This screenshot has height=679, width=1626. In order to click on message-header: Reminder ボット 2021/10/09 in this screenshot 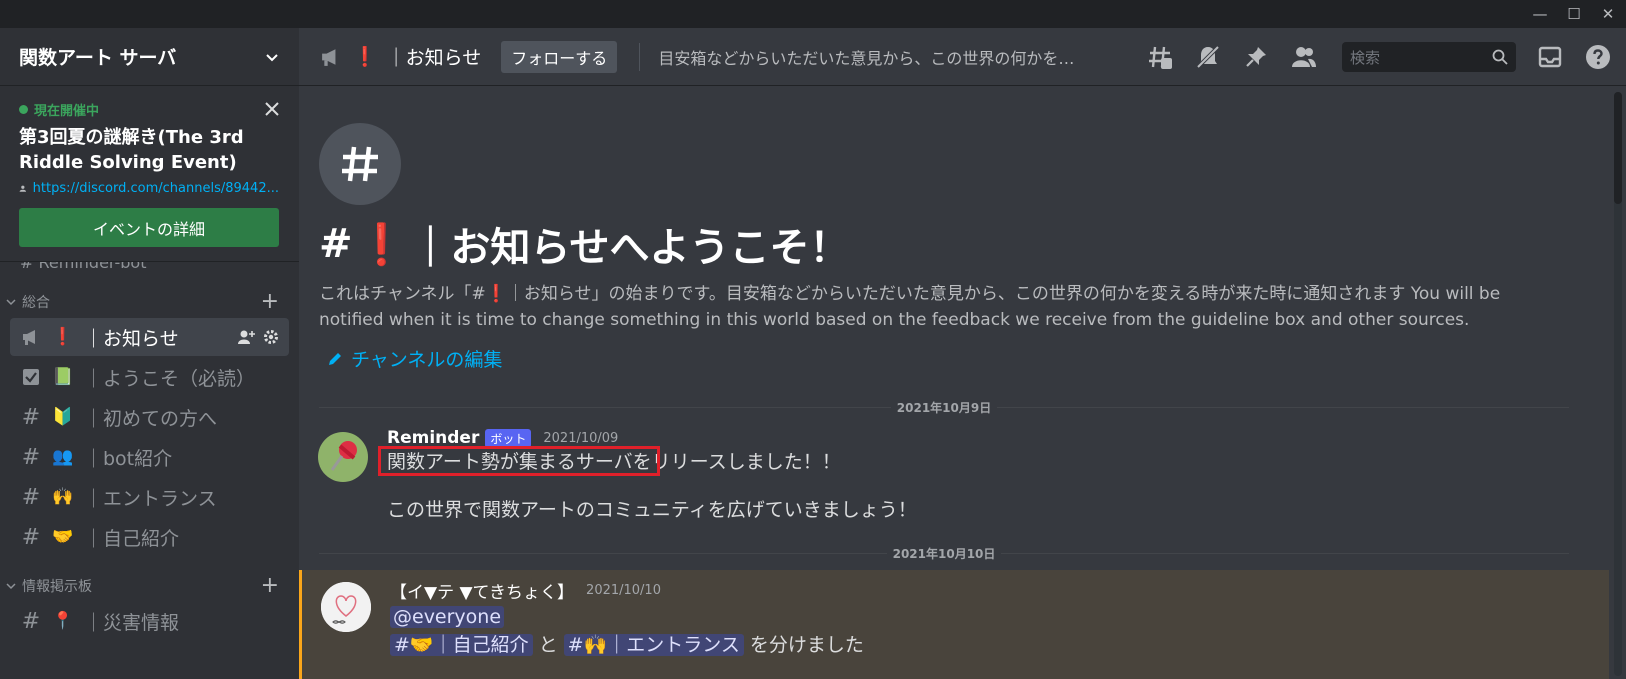, I will do `click(988, 438)`.